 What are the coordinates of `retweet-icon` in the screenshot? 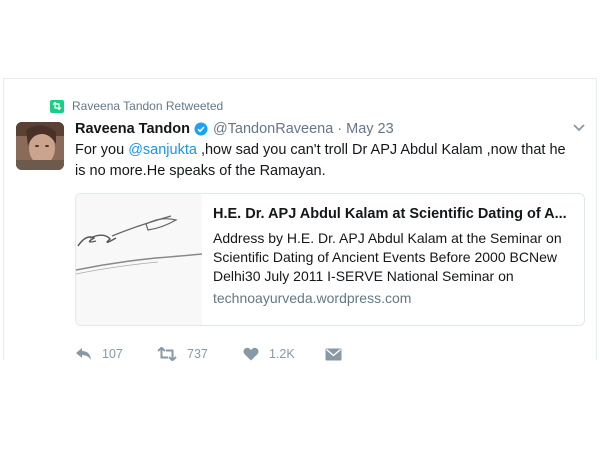 It's located at (57, 106).